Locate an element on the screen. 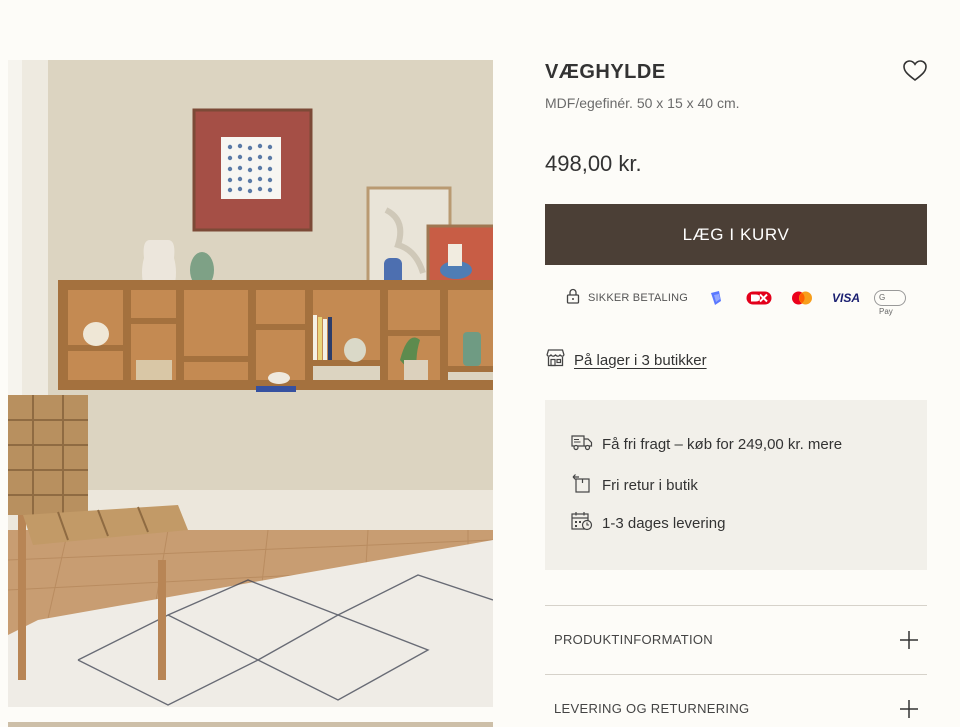 The width and height of the screenshot is (960, 727). google-pay-label: G Pay is located at coordinates (890, 303).